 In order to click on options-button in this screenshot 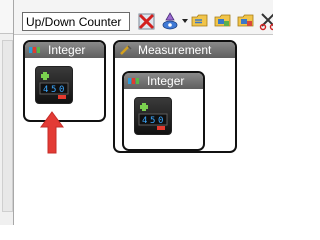, I will do `click(170, 21)`.